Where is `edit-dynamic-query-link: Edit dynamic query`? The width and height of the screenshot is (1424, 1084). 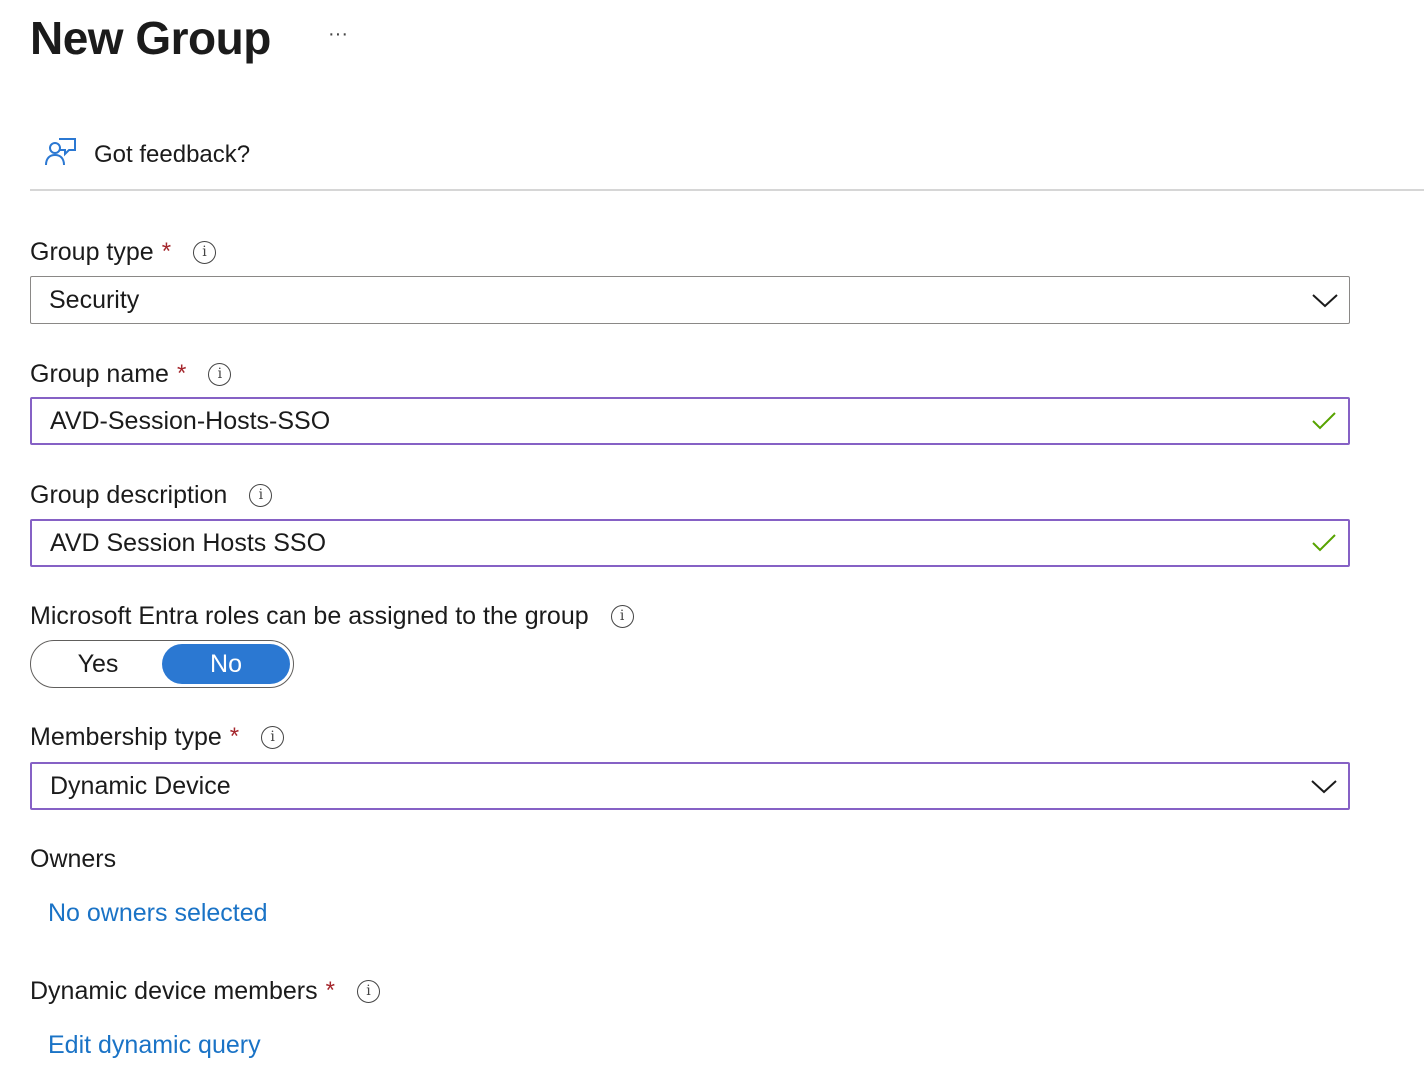
edit-dynamic-query-link: Edit dynamic query is located at coordinates (154, 1045).